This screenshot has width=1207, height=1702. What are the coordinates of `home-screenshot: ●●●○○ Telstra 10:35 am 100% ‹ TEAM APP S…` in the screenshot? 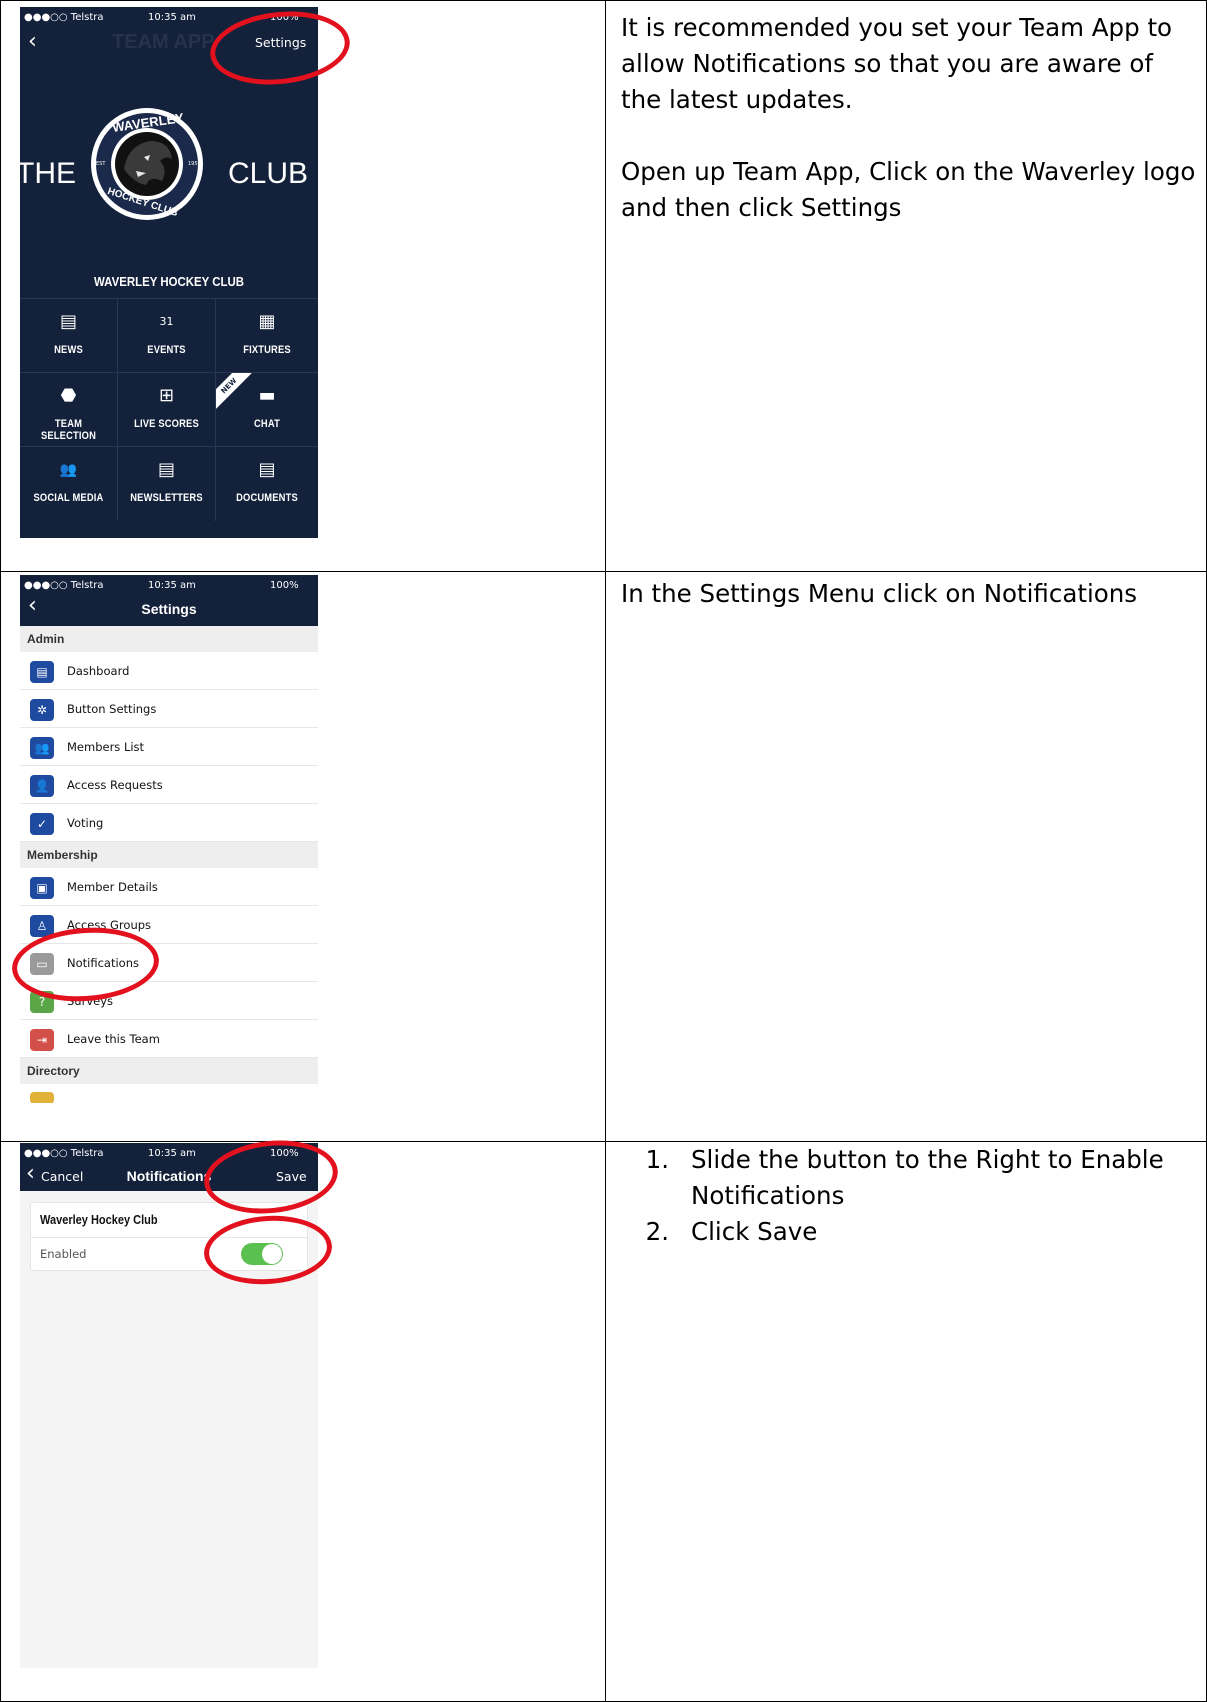 It's located at (169, 272).